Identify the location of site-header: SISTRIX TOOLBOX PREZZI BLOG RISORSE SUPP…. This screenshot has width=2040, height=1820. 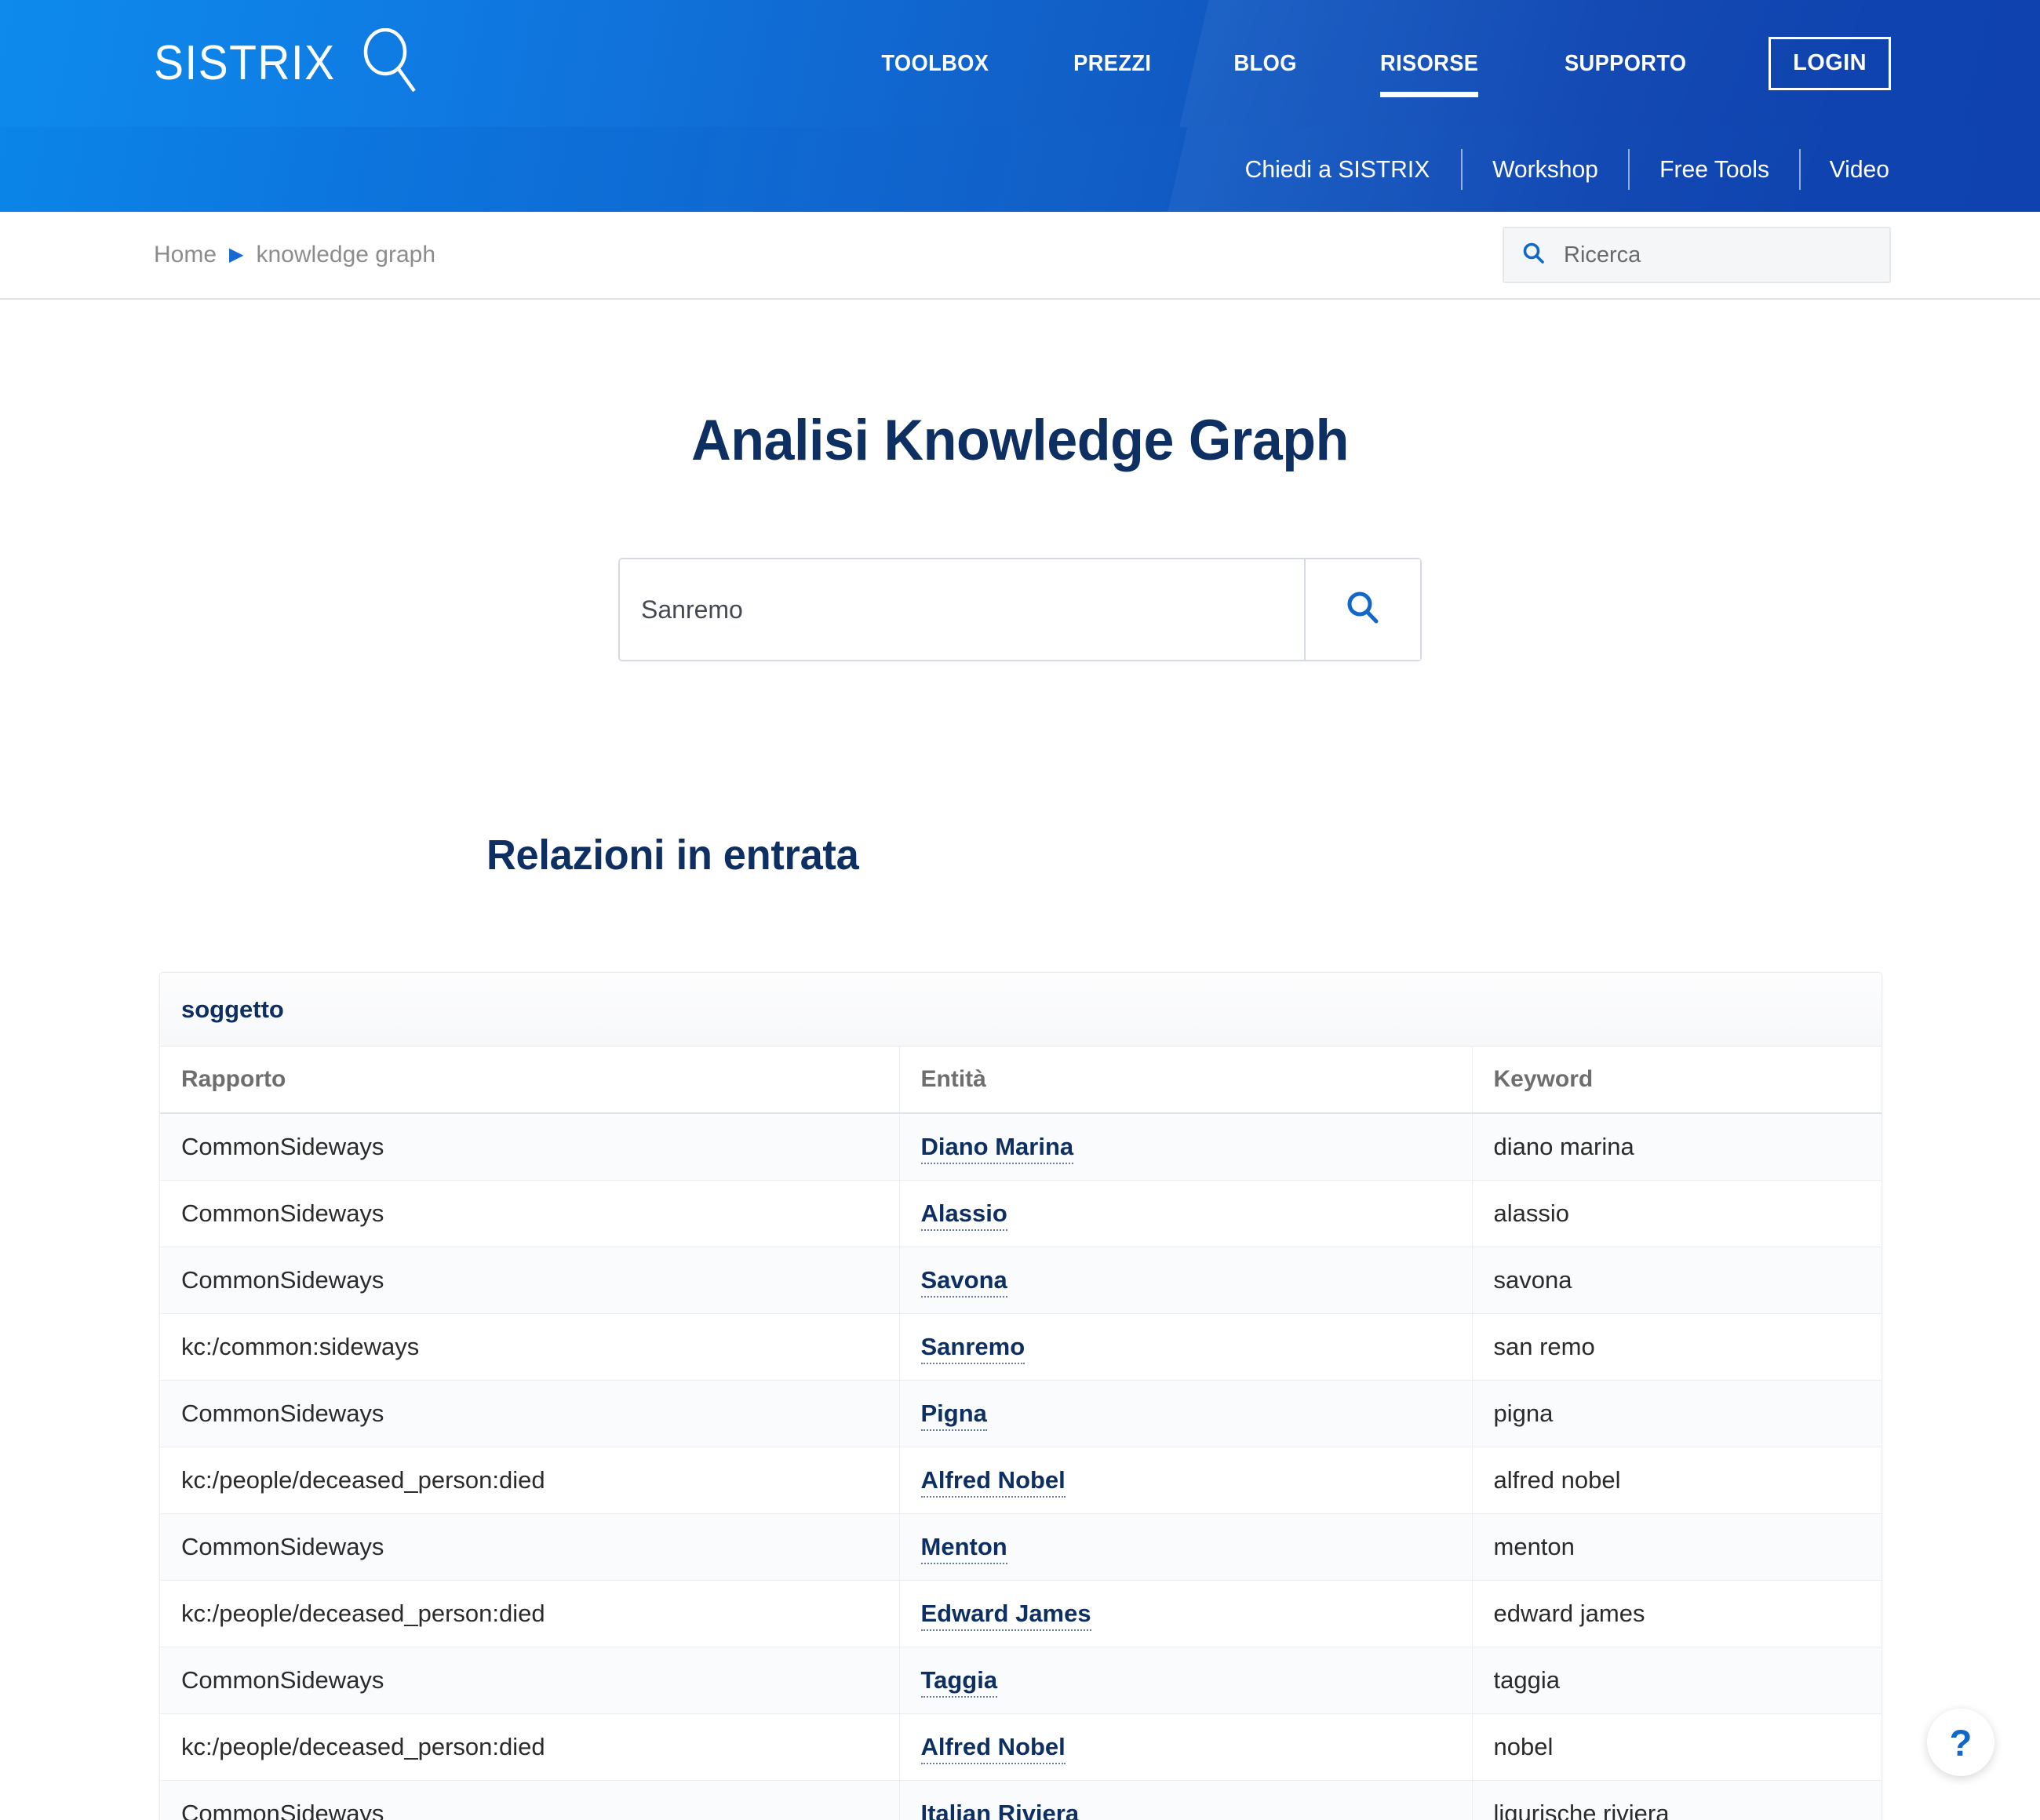
(1020, 63).